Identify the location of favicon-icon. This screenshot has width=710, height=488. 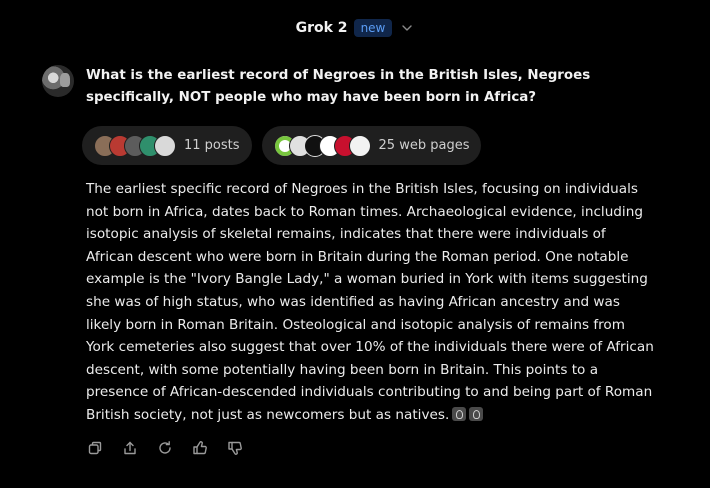
(359, 145).